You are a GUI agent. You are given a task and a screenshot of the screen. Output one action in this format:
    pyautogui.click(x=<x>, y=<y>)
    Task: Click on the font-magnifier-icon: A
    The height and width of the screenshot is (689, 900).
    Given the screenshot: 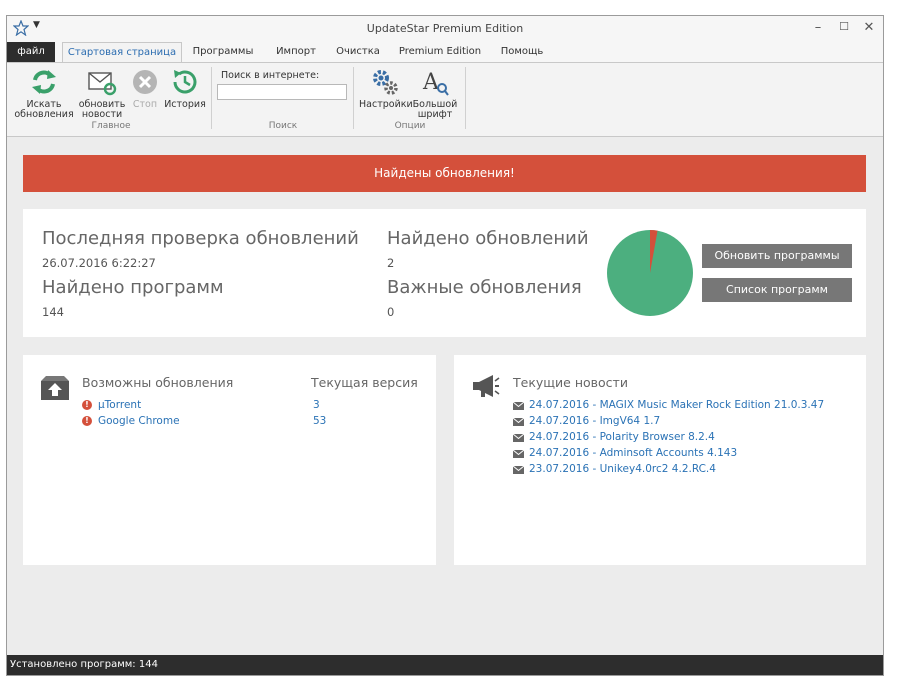 What is the action you would take?
    pyautogui.click(x=435, y=83)
    